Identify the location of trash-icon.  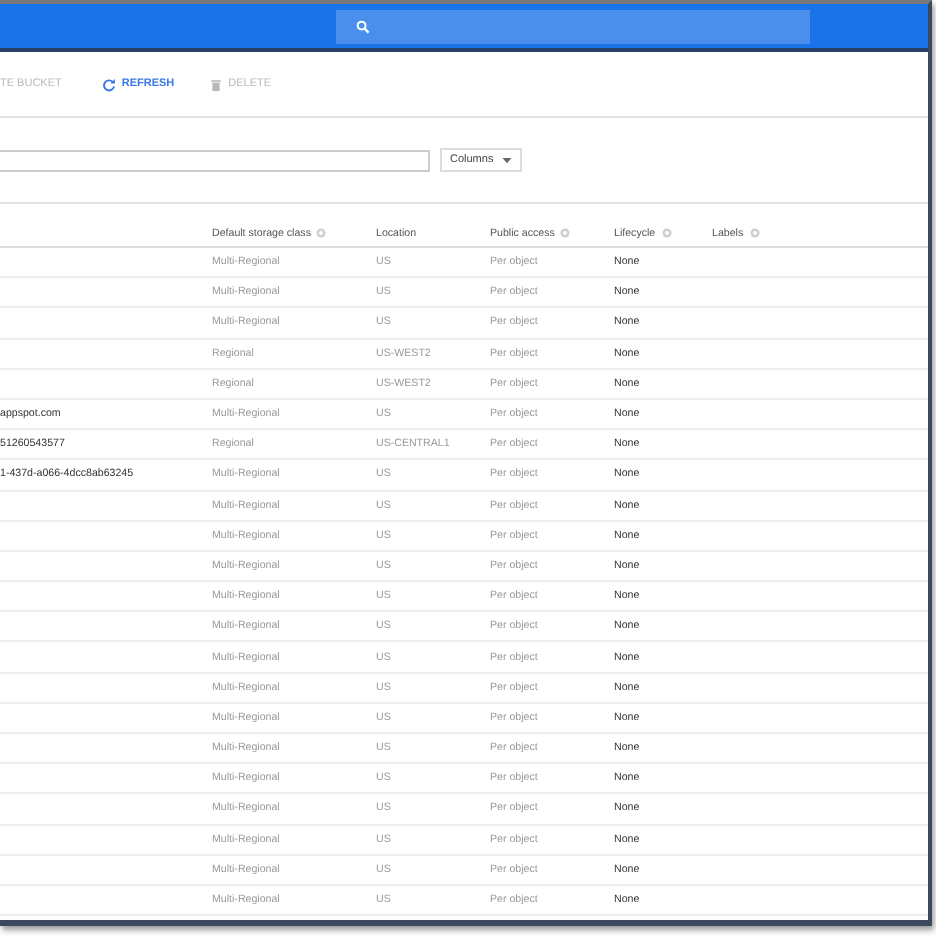
(216, 84).